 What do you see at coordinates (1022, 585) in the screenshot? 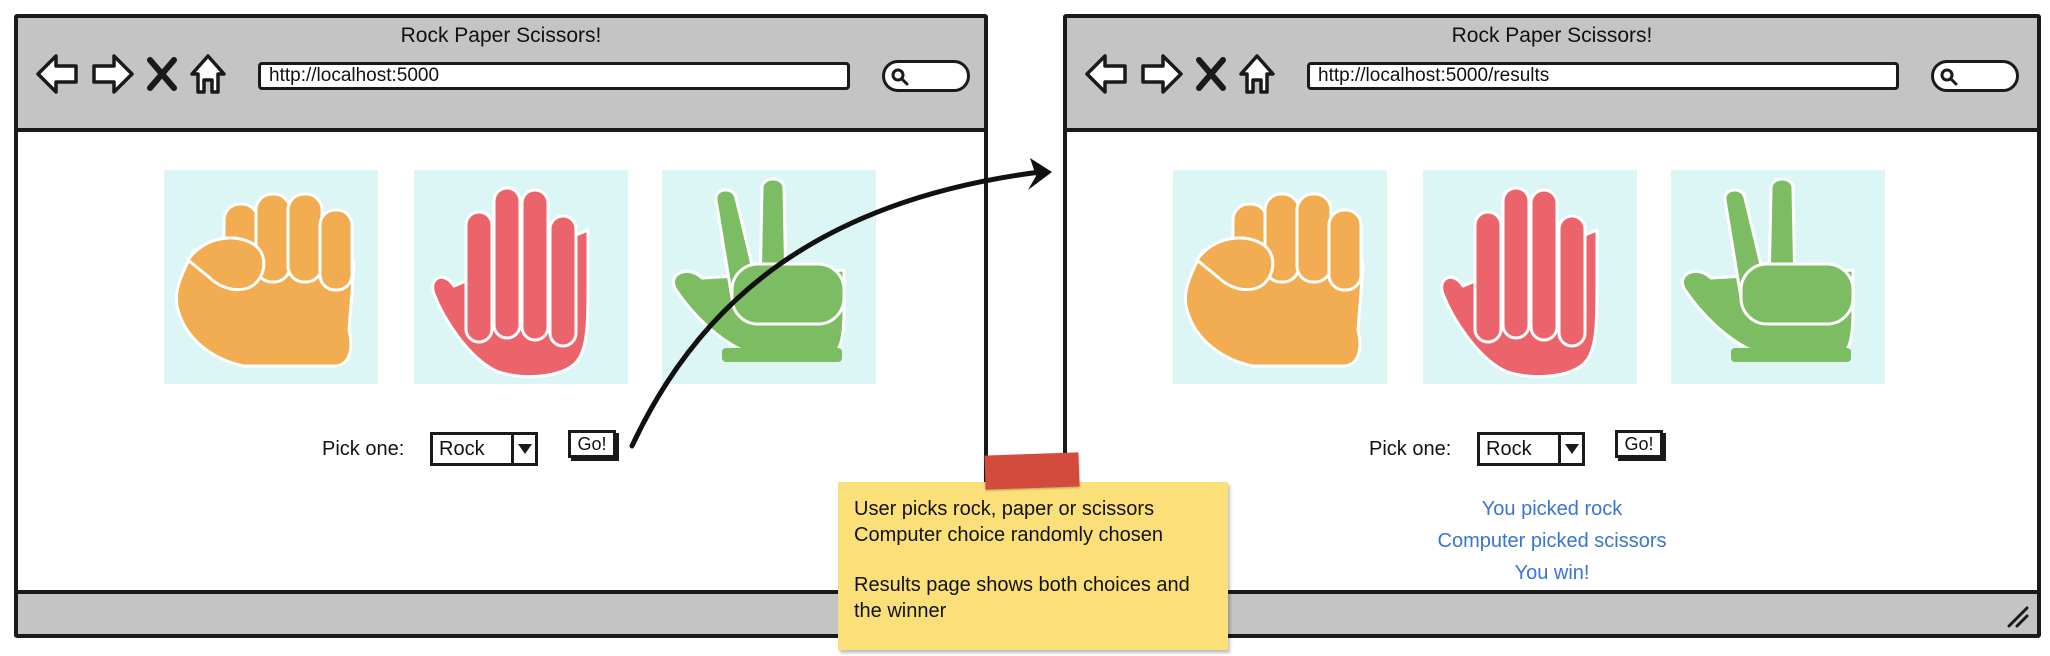
I see `note-line: Results page shows both choices and` at bounding box center [1022, 585].